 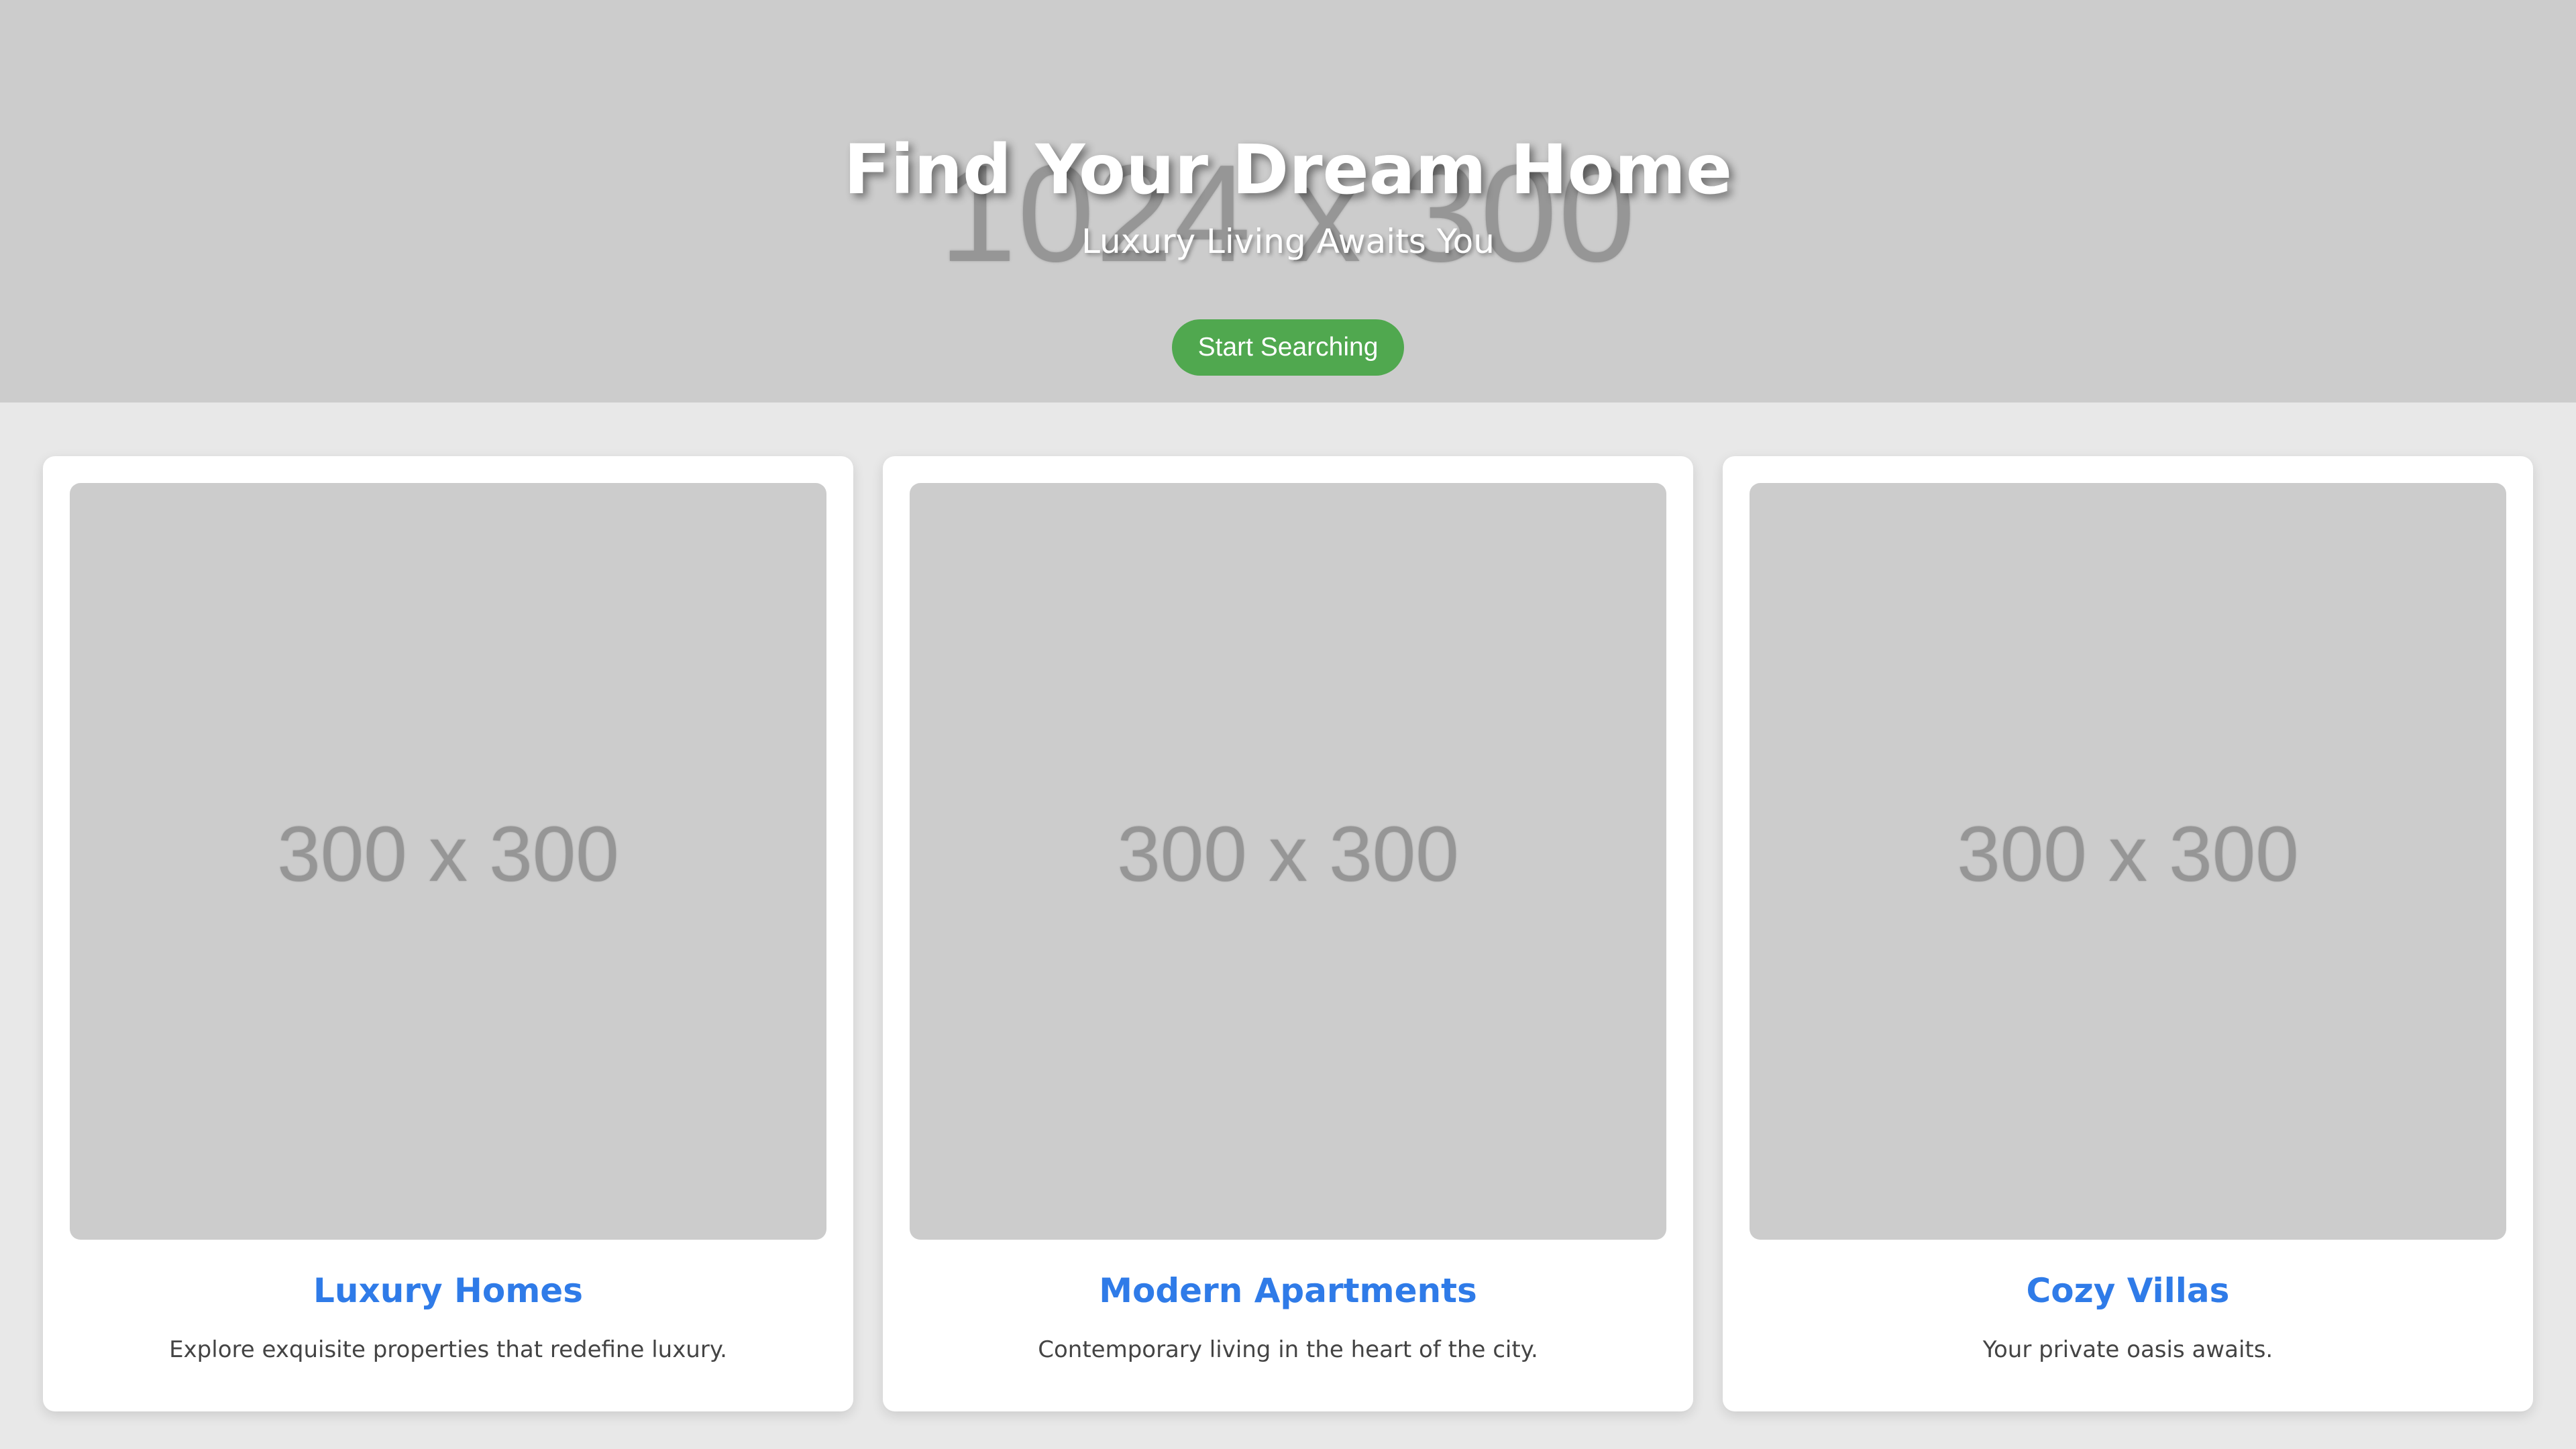 What do you see at coordinates (1288, 1291) in the screenshot?
I see `card-title: Modern Apartments` at bounding box center [1288, 1291].